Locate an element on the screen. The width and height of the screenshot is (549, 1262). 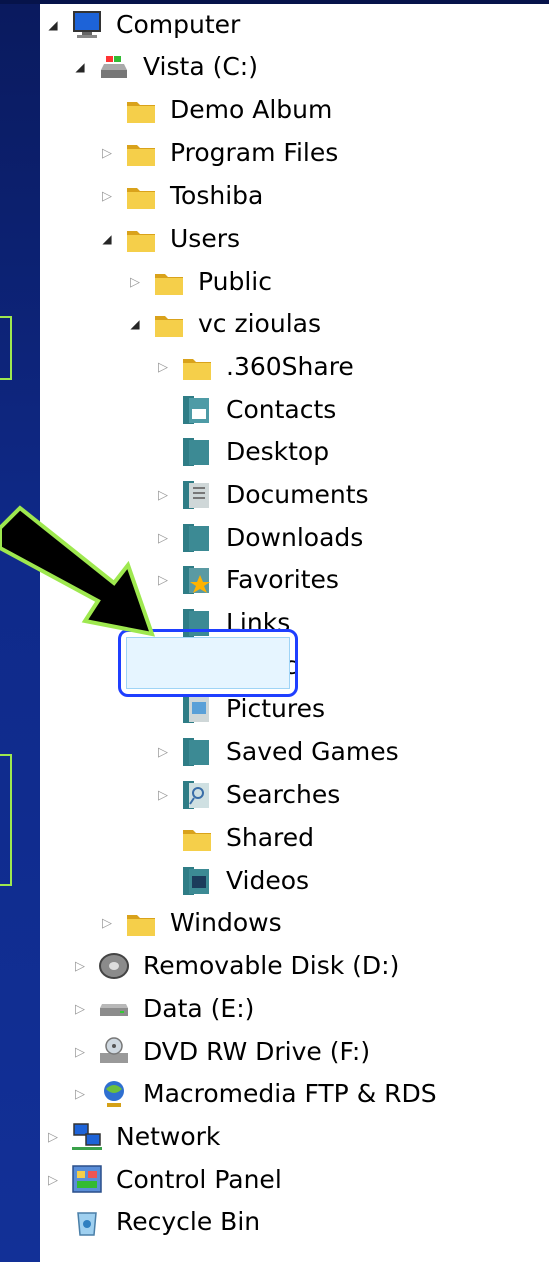
tree-item: Desktop is located at coordinates (254, 452).